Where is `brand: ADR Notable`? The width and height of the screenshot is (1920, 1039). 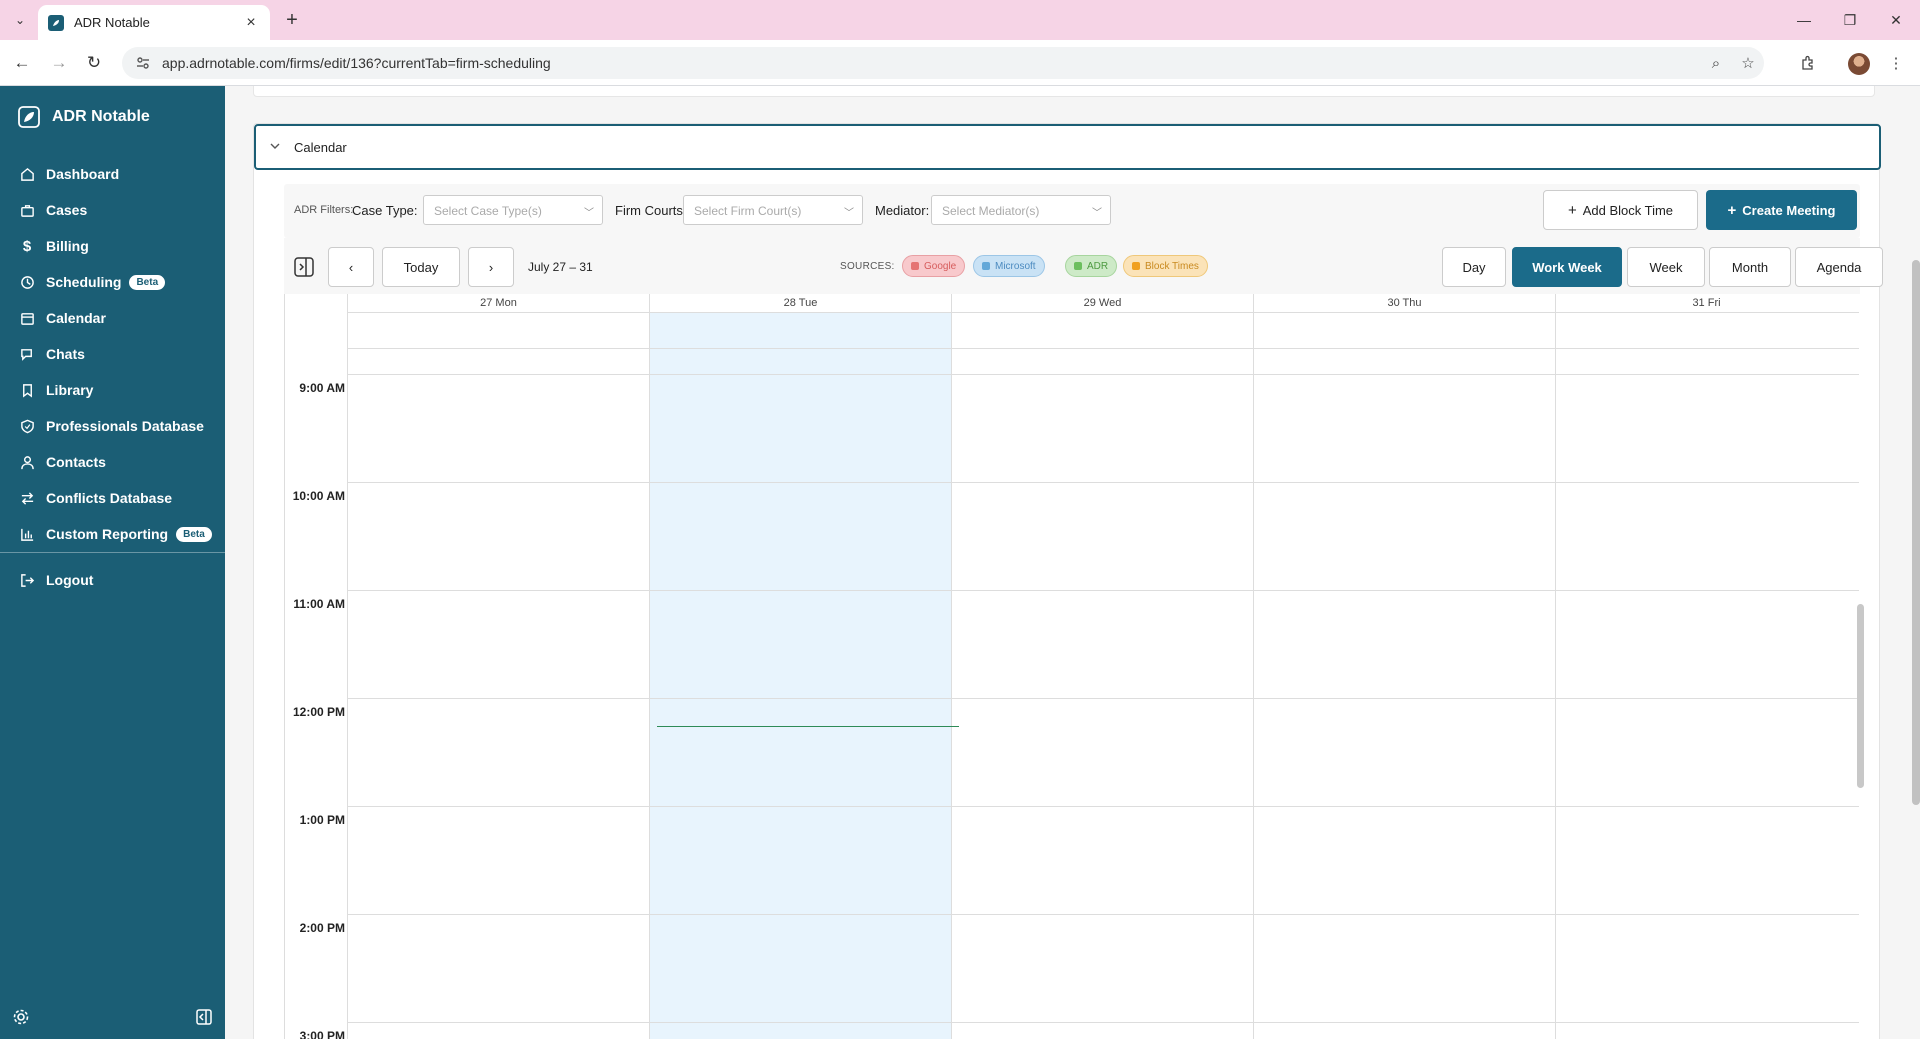 brand: ADR Notable is located at coordinates (84, 117).